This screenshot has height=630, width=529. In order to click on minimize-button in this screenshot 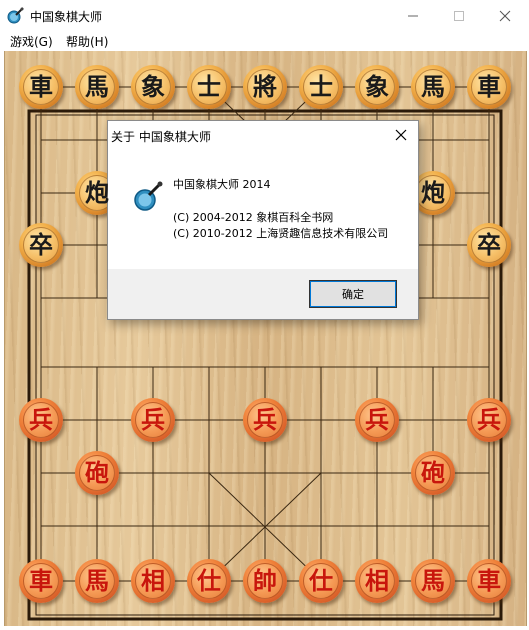, I will do `click(413, 15)`.